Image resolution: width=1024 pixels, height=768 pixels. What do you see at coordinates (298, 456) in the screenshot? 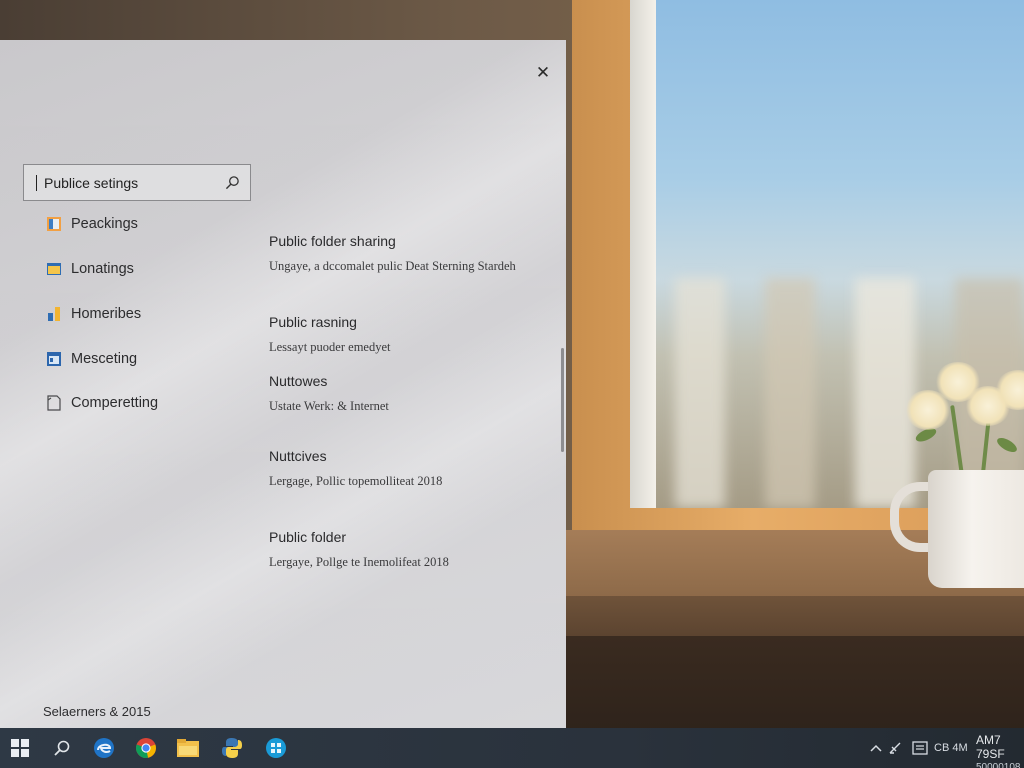
I see `setting-title: Nuttcives` at bounding box center [298, 456].